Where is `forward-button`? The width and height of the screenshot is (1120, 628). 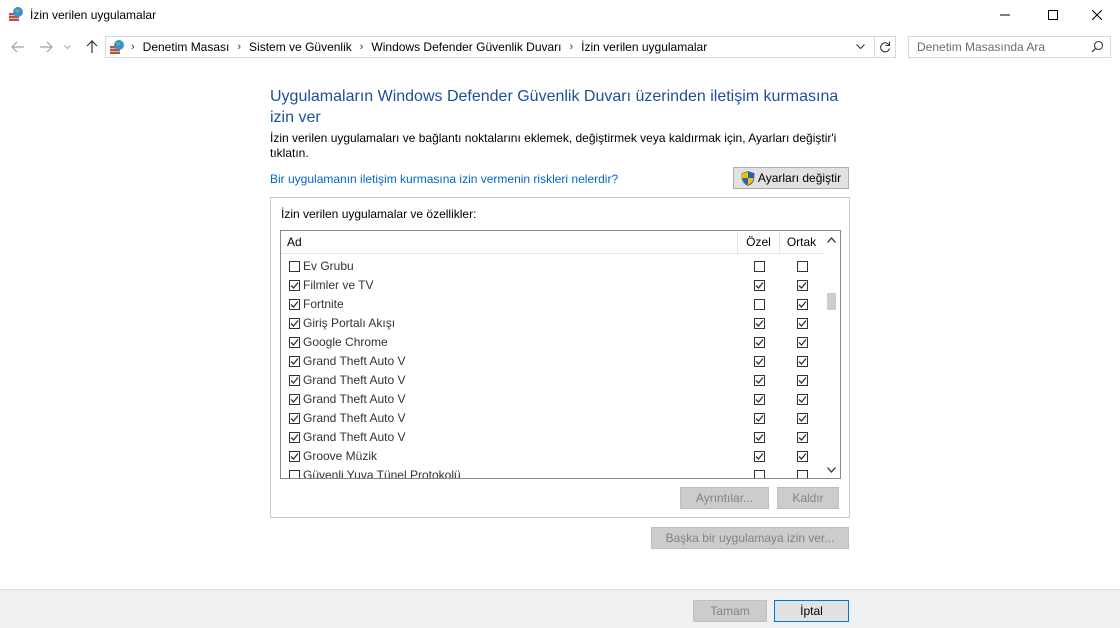
forward-button is located at coordinates (46, 47).